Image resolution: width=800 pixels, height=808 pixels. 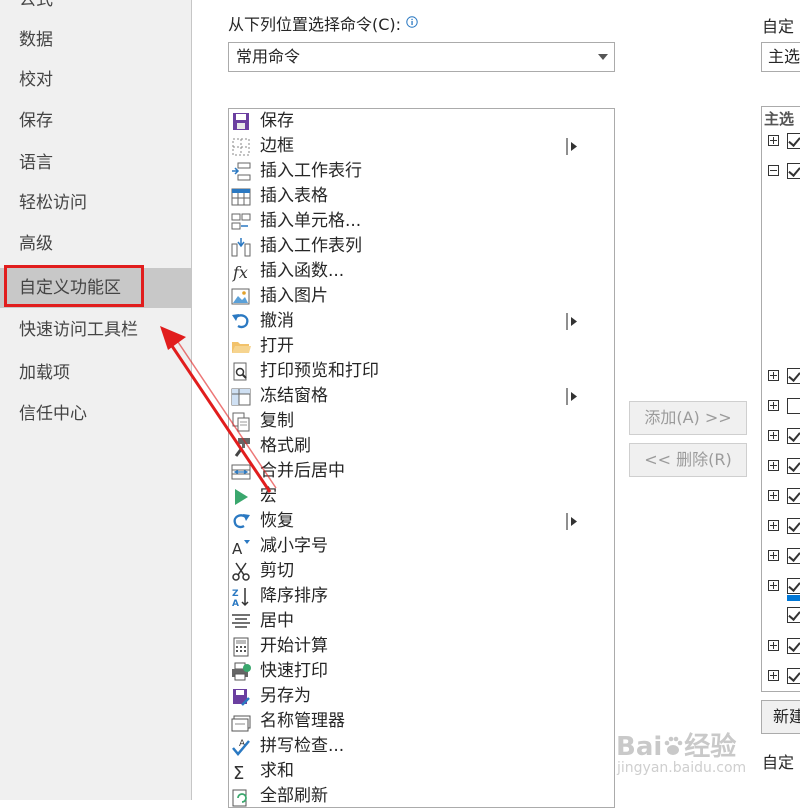 I want to click on command-item: 恢复, so click(x=408, y=521).